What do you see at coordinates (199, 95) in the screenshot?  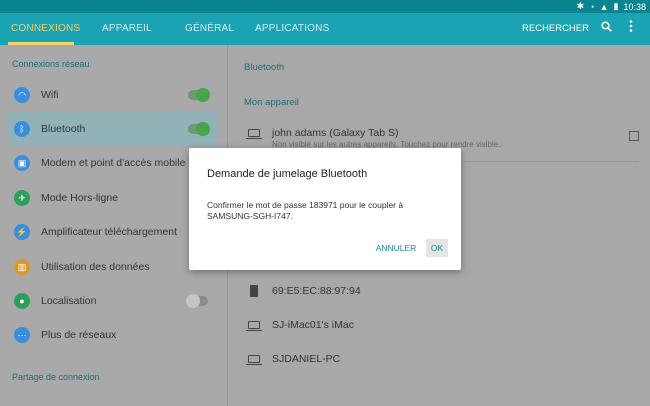 I see `wifi-toggle` at bounding box center [199, 95].